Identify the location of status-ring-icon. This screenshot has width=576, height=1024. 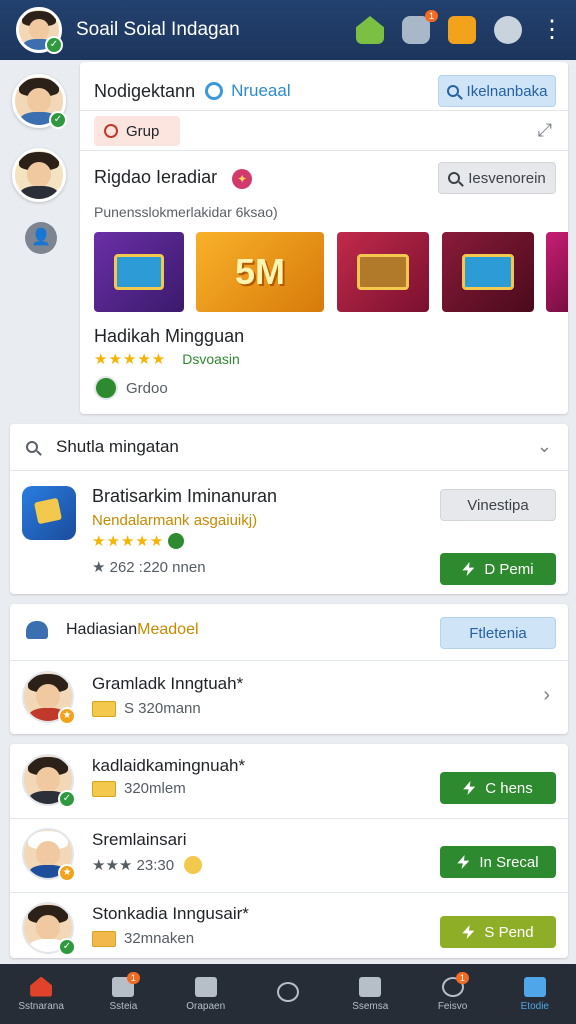
(214, 91).